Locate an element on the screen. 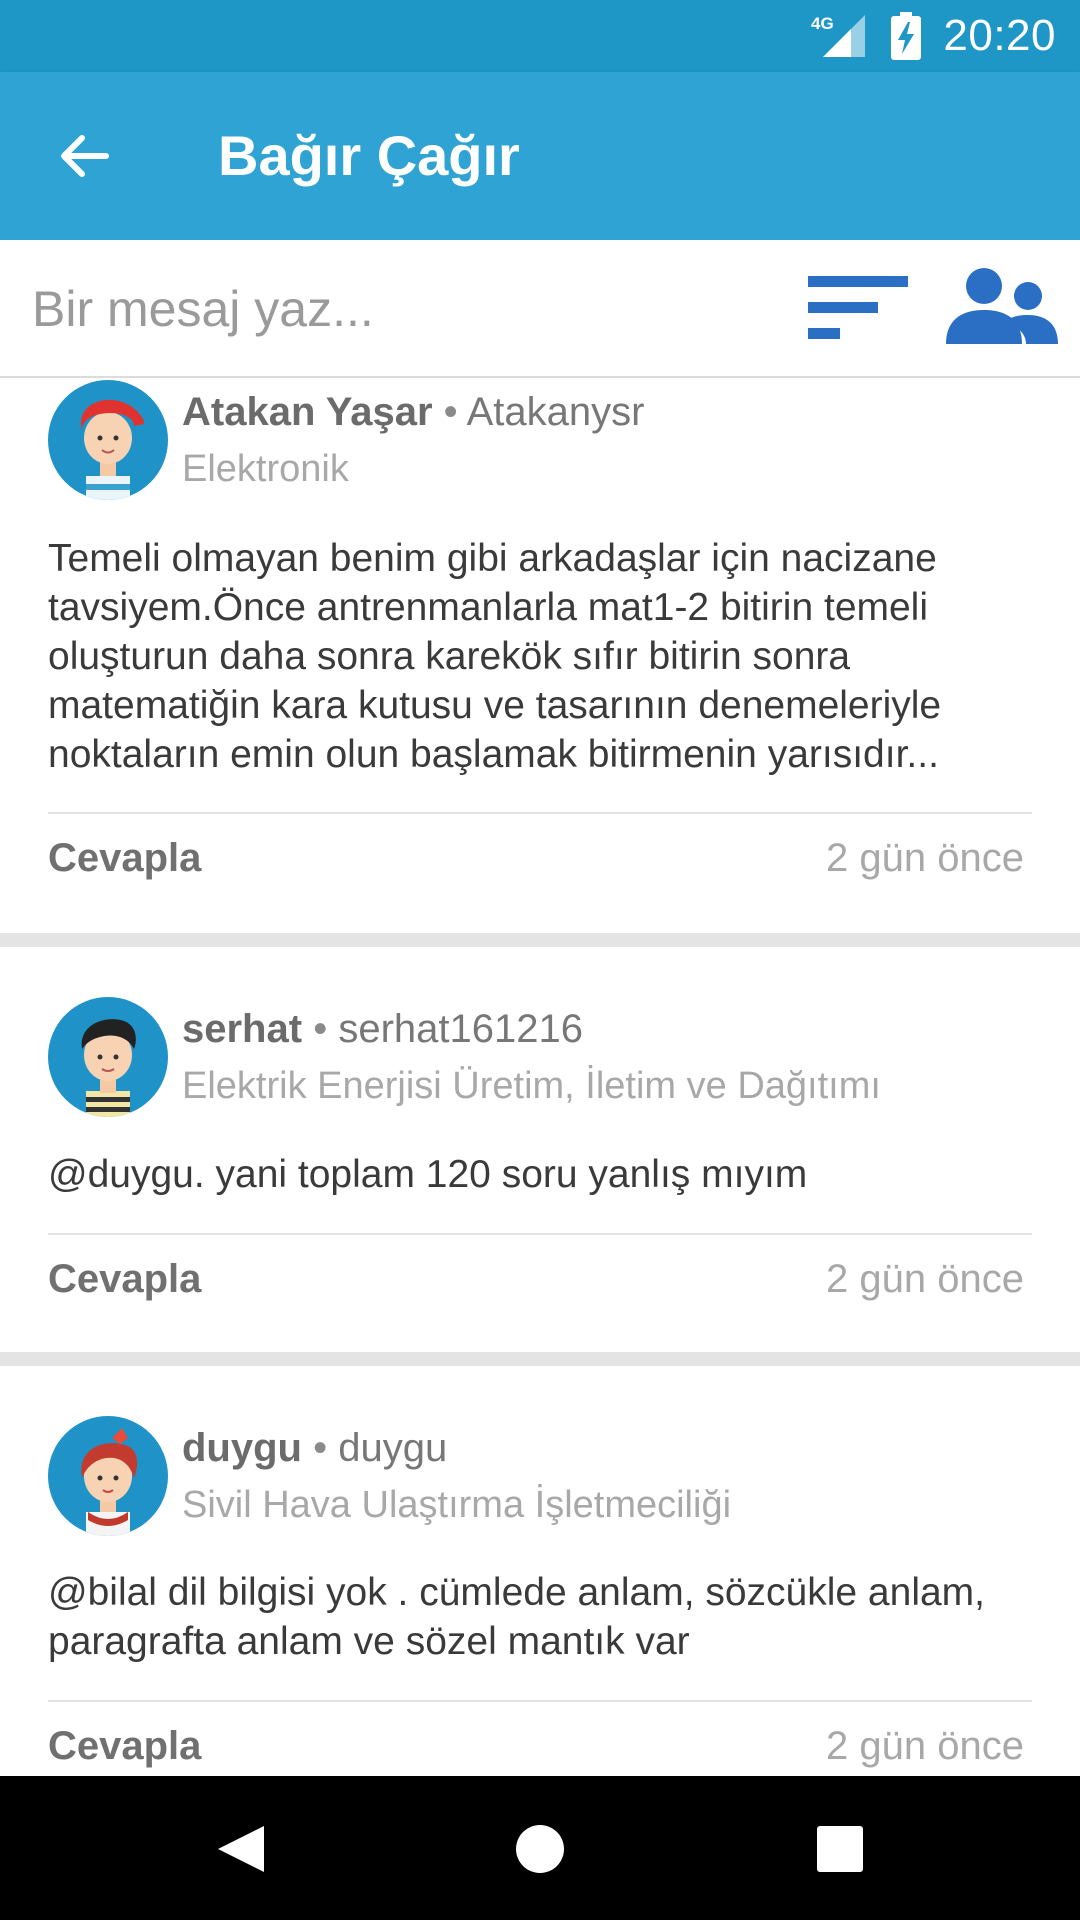  author-line: duygu • duygu is located at coordinates (314, 1448).